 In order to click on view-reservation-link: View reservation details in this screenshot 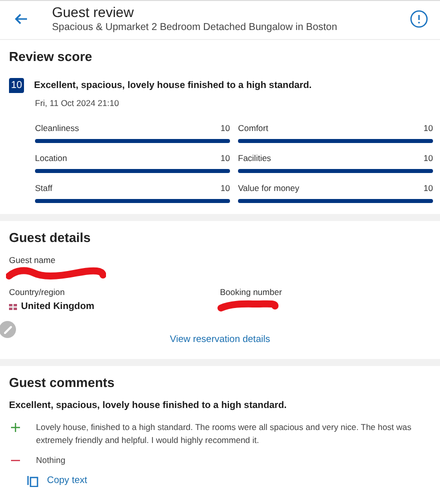, I will do `click(220, 339)`.